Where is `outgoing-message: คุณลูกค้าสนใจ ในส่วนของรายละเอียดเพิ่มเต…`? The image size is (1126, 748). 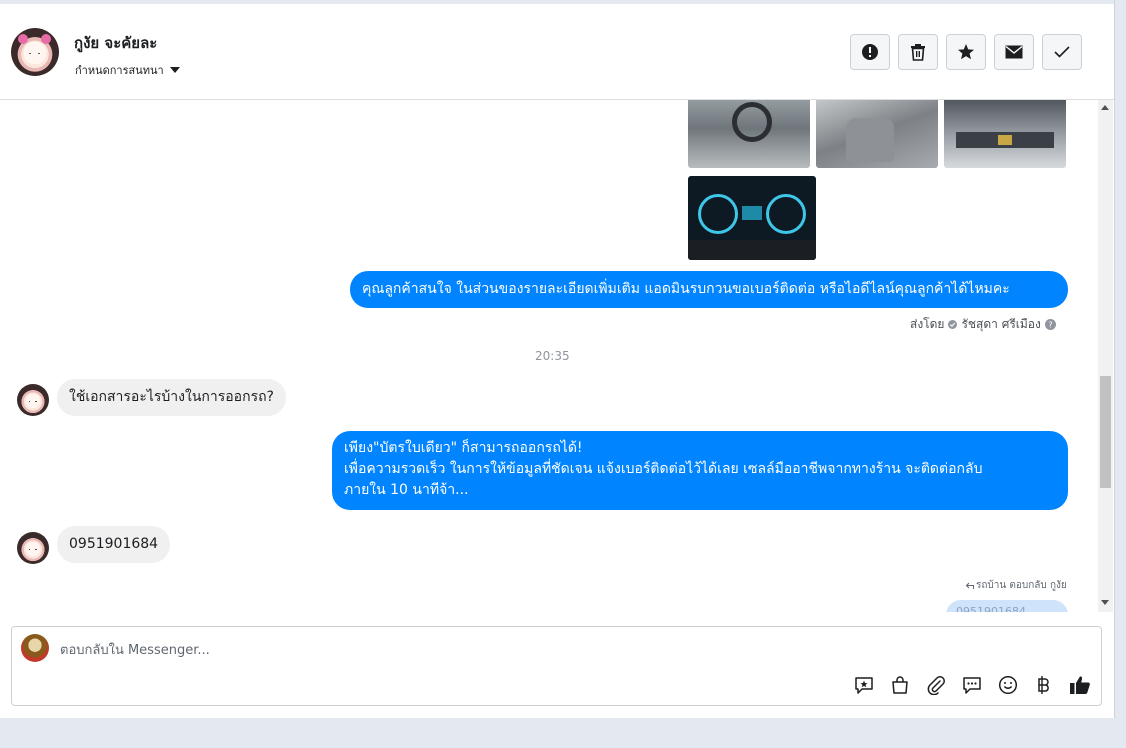 outgoing-message: คุณลูกค้าสนใจ ในส่วนของรายละเอียดเพิ่มเต… is located at coordinates (709, 289).